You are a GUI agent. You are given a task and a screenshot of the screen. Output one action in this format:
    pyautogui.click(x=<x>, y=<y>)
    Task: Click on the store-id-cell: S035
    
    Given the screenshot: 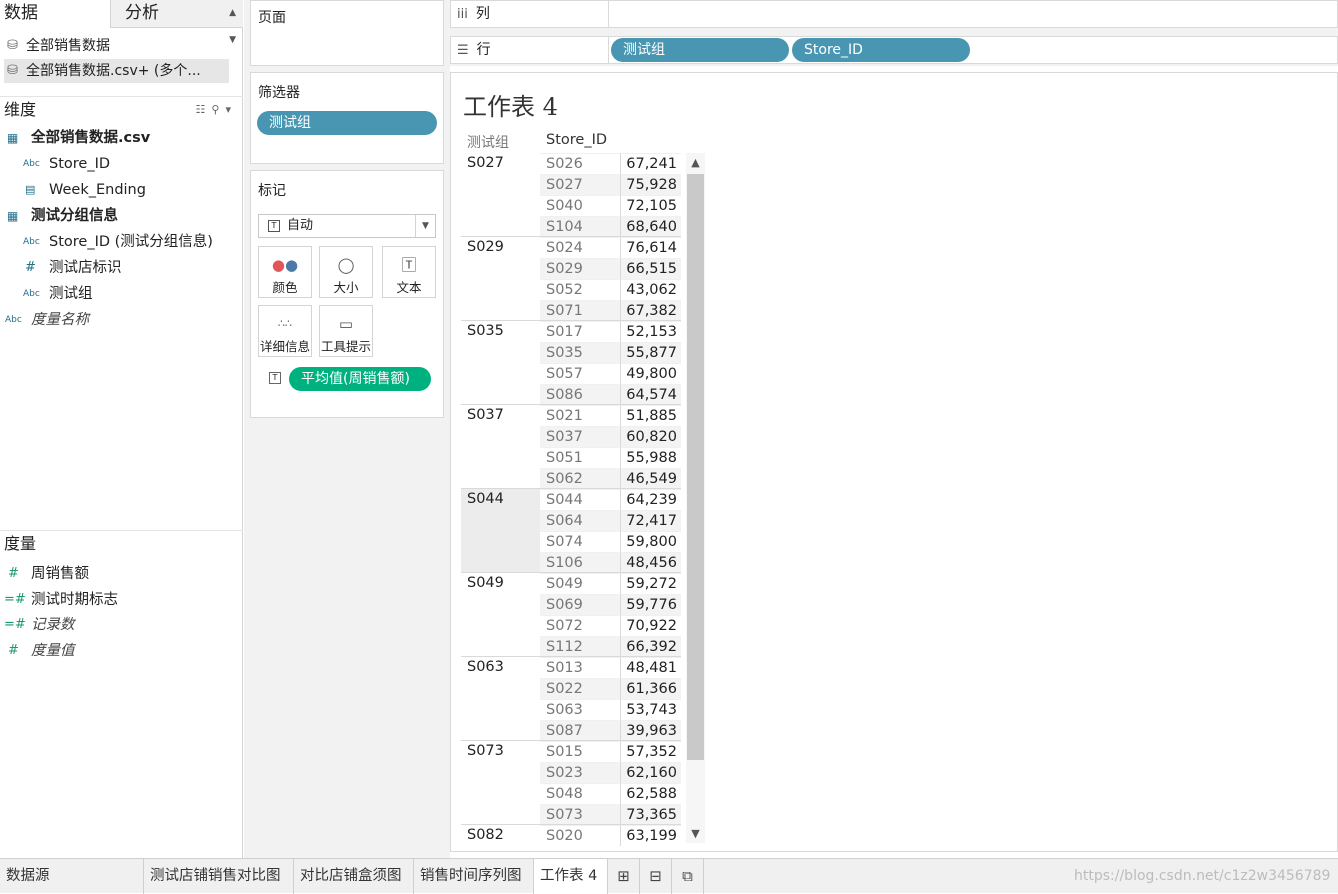 What is the action you would take?
    pyautogui.click(x=580, y=352)
    